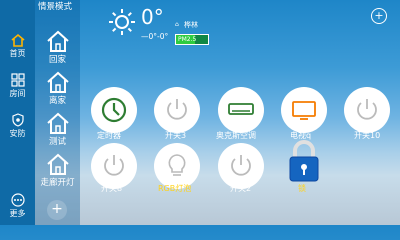 The height and width of the screenshot is (240, 400). What do you see at coordinates (17, 133) in the screenshot?
I see `nav-item-label: 安防` at bounding box center [17, 133].